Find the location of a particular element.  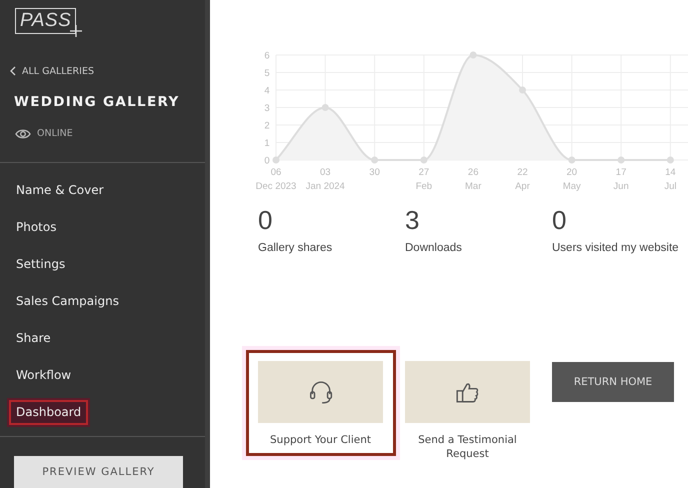

stat-label: Users visited my website is located at coordinates (615, 248).